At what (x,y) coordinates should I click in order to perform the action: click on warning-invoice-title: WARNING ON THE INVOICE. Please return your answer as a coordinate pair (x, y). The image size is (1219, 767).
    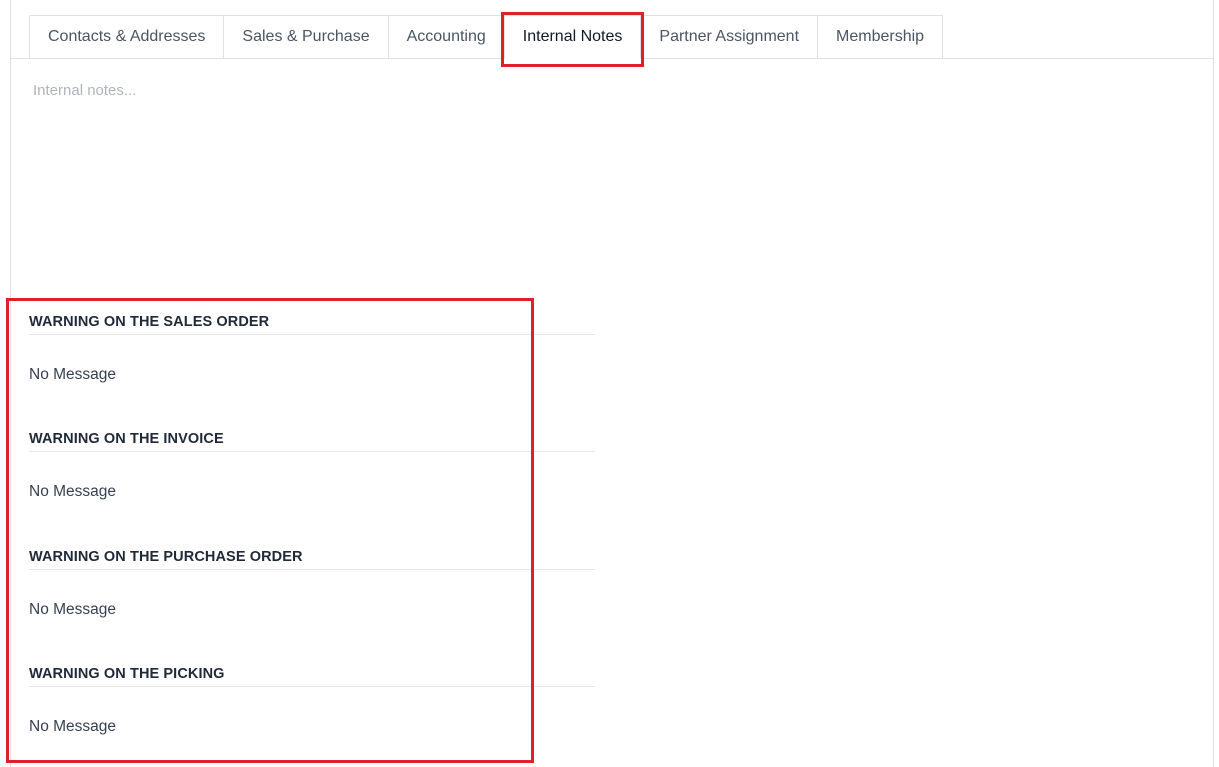
    Looking at the image, I should click on (312, 438).